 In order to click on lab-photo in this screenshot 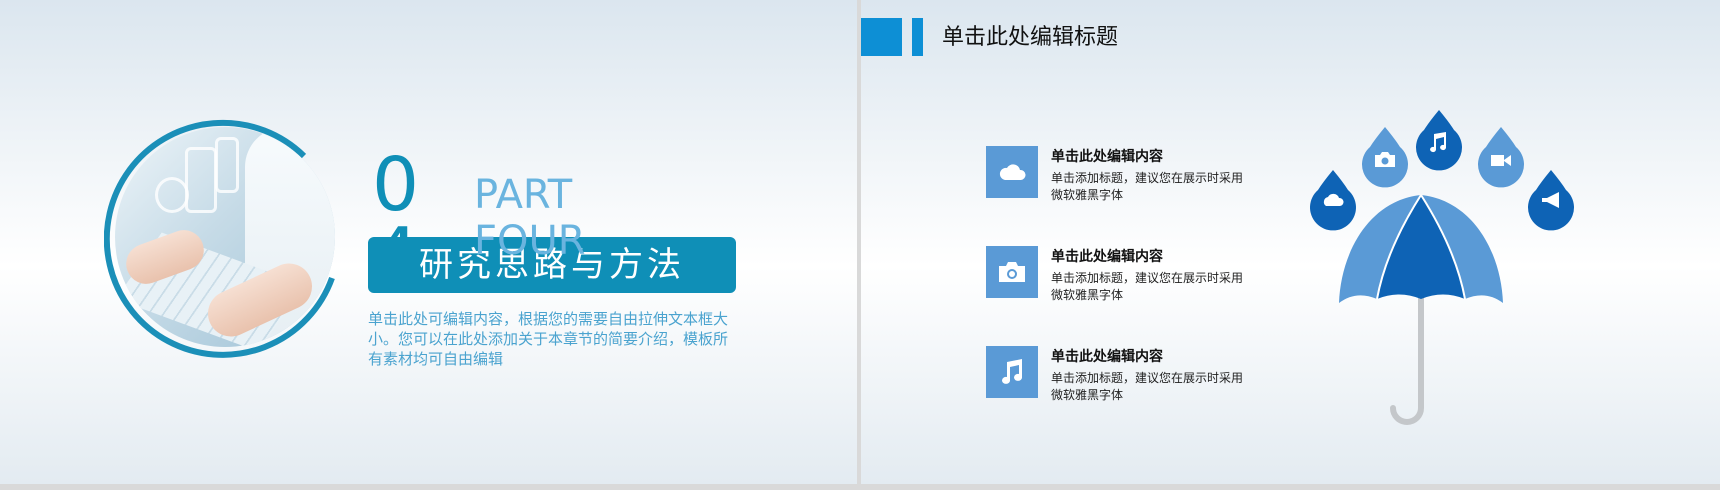, I will do `click(225, 237)`.